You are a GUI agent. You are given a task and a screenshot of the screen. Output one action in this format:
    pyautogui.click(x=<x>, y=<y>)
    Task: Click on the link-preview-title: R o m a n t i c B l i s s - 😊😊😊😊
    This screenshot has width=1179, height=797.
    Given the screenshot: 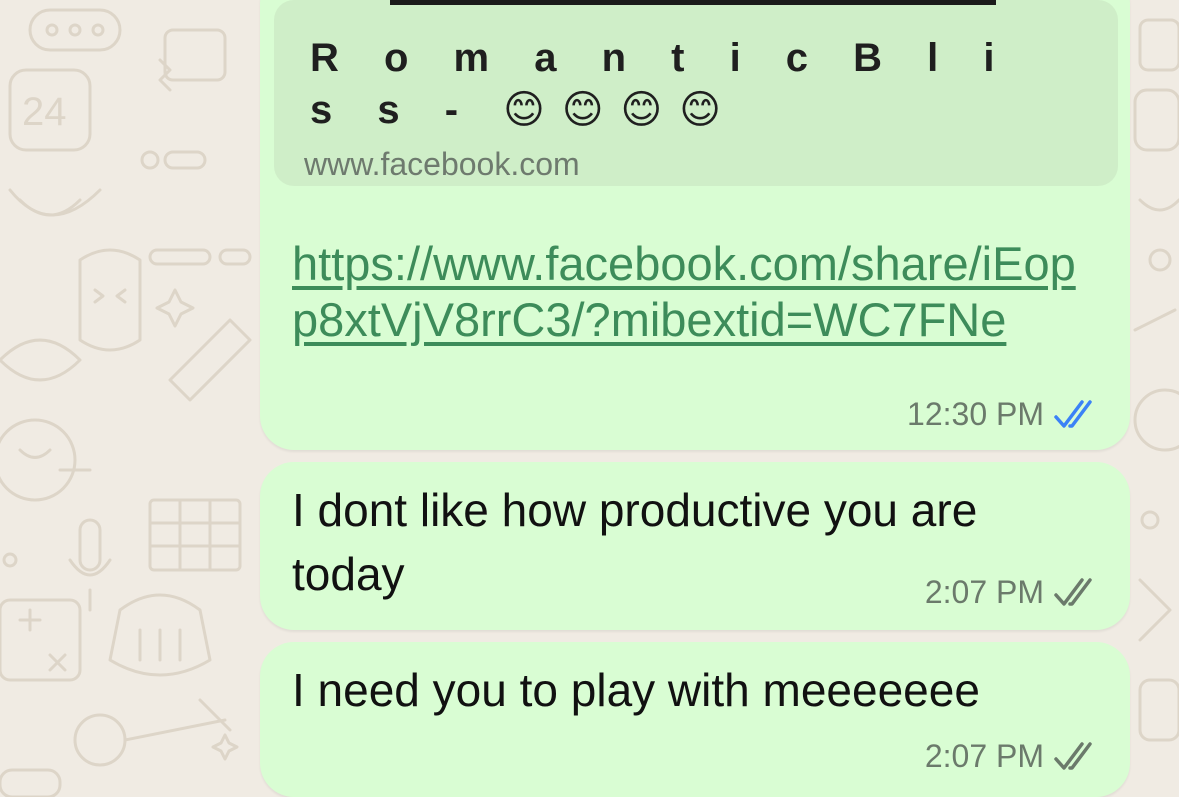 What is the action you would take?
    pyautogui.click(x=661, y=84)
    